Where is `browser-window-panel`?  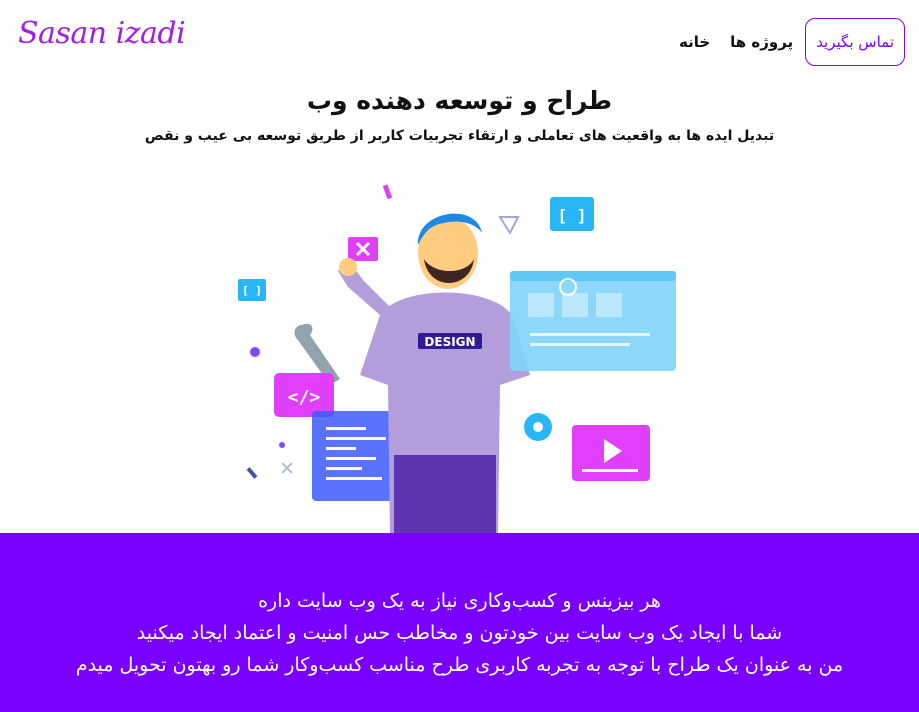 browser-window-panel is located at coordinates (593, 321).